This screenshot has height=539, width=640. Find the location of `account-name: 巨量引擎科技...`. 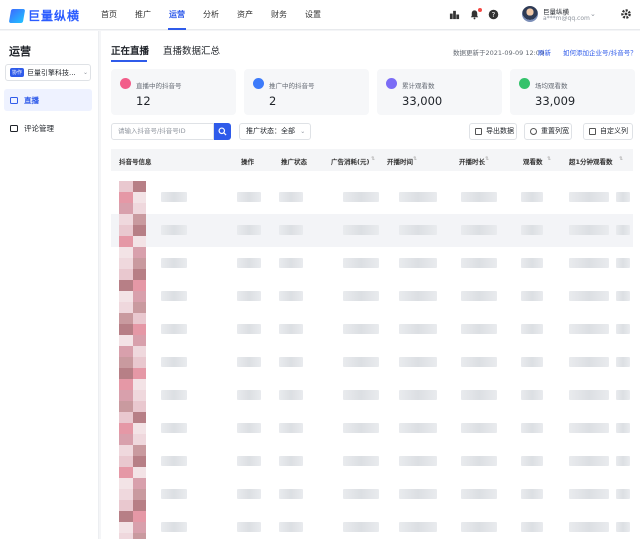

account-name: 巨量引擎科技... is located at coordinates (51, 72).